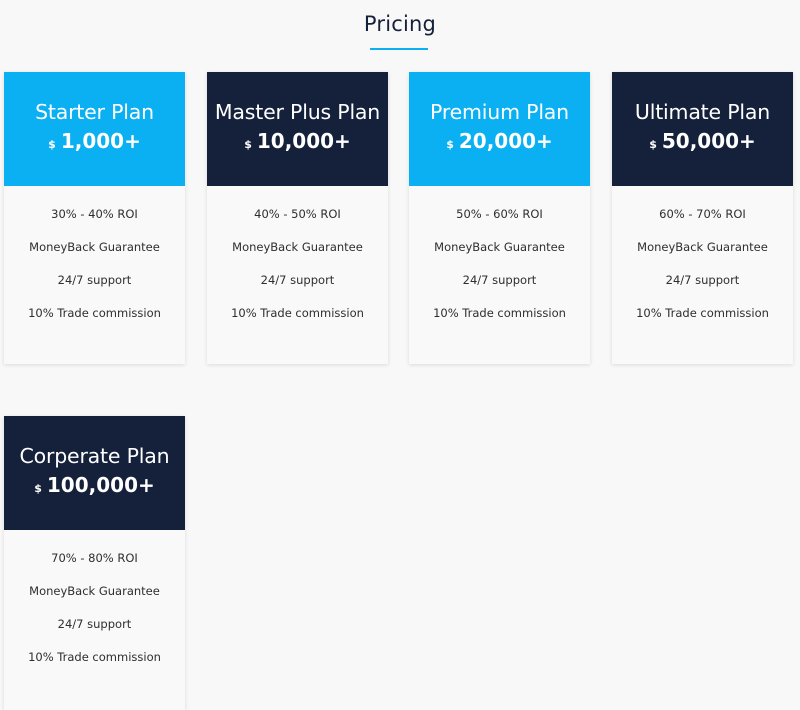  Describe the element at coordinates (499, 112) in the screenshot. I see `plan-name: Premium Plan` at that location.